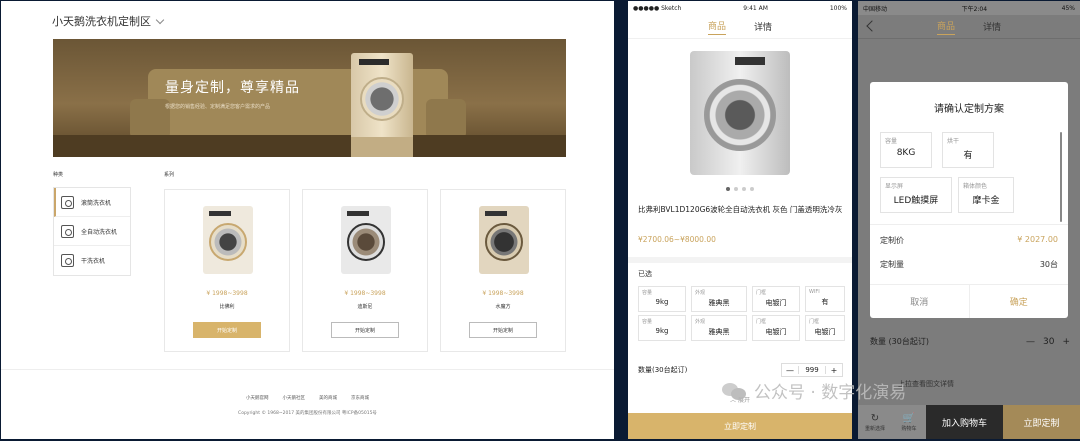  What do you see at coordinates (740, 189) in the screenshot?
I see `carousel-dots` at bounding box center [740, 189].